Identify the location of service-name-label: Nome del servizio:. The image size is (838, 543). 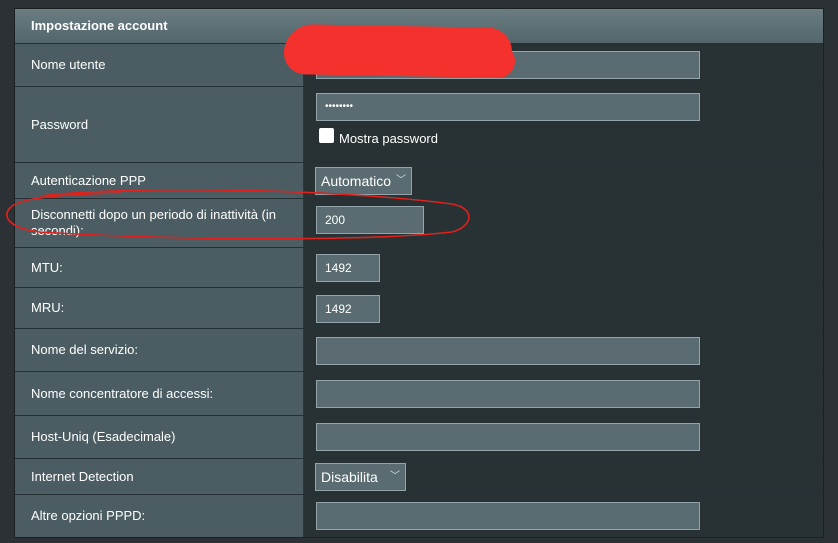
(84, 349).